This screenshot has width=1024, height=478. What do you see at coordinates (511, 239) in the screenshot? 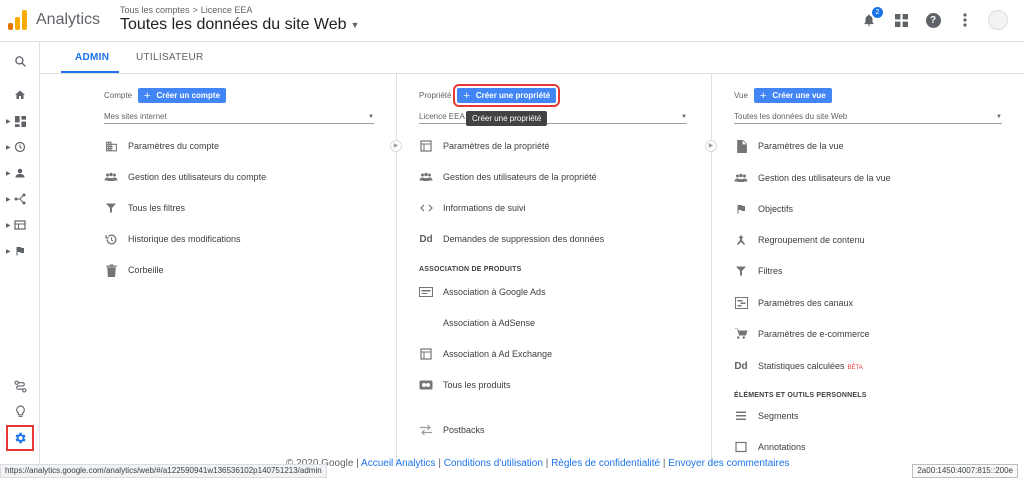
I see `data-deletion-requests-link: Dd Demandes de suppression des données` at bounding box center [511, 239].